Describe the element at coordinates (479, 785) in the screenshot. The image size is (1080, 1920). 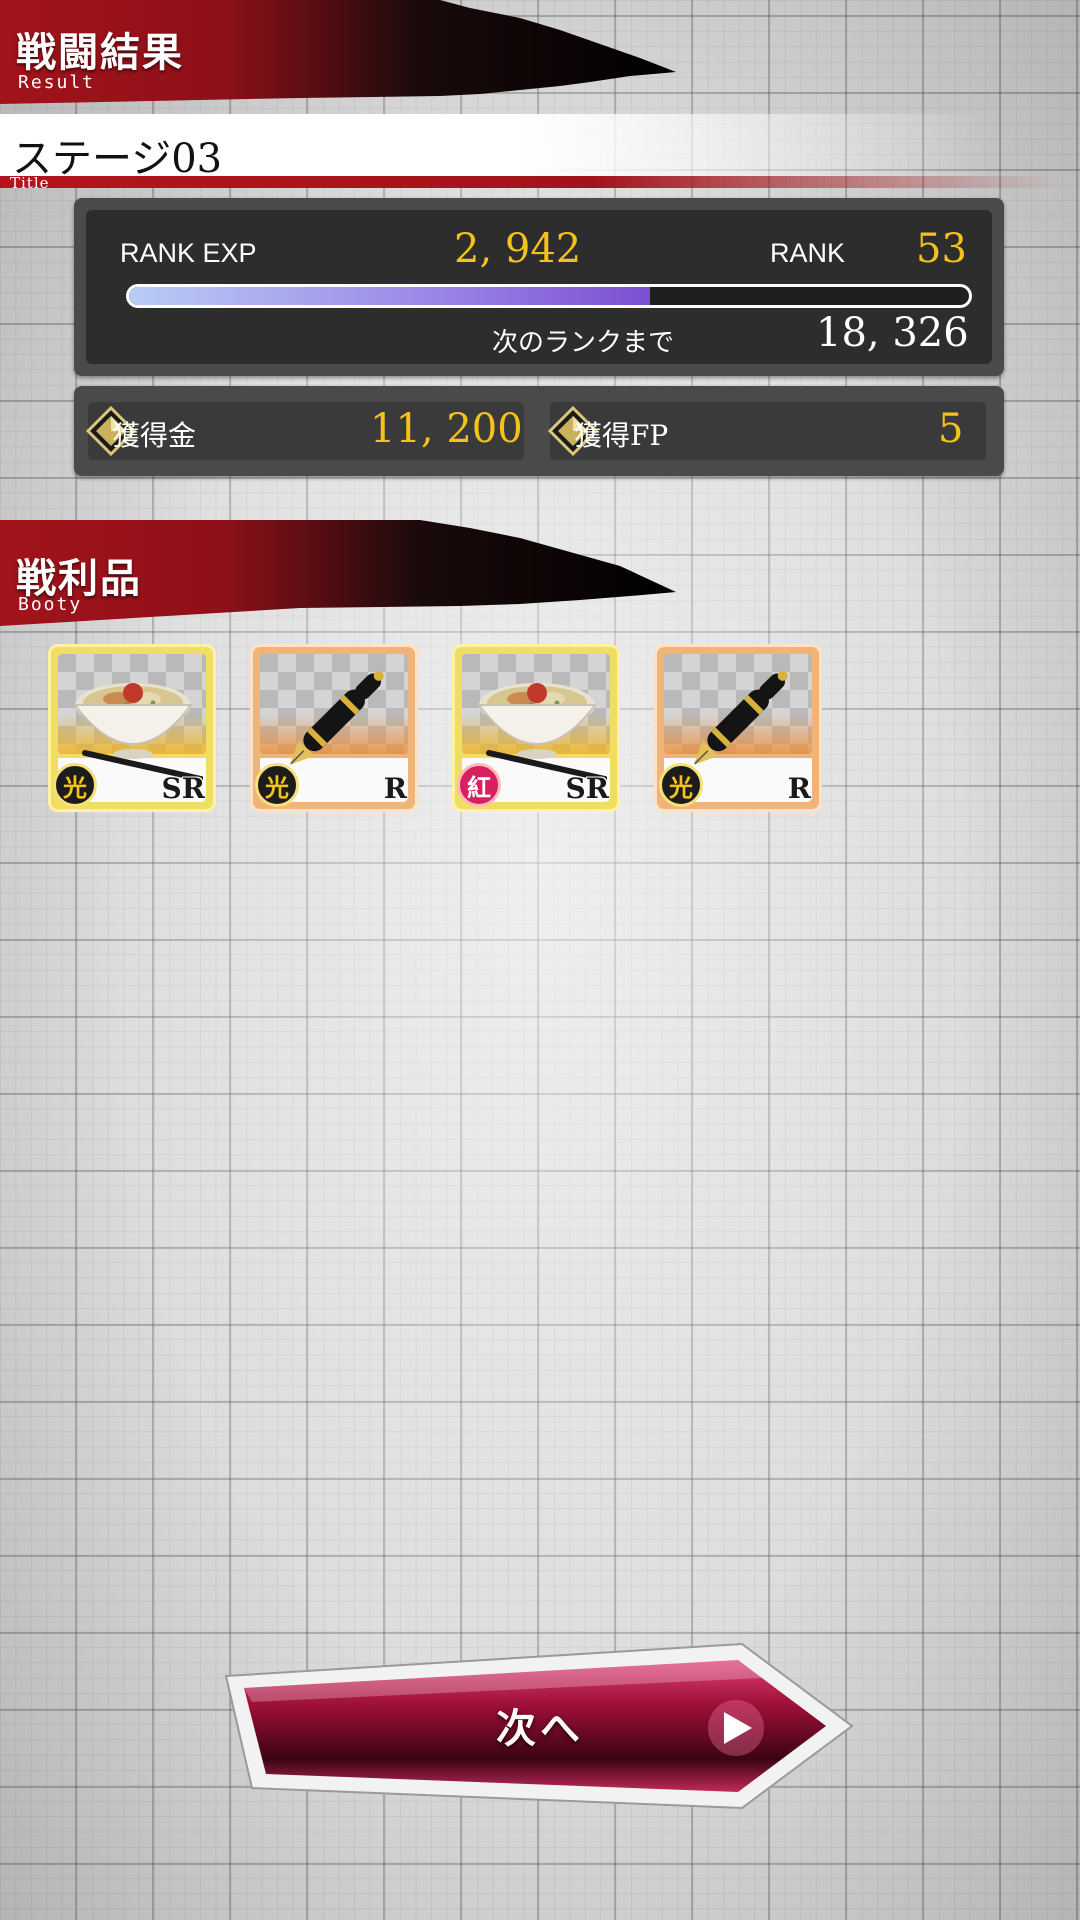
I see `element-badge: 紅` at that location.